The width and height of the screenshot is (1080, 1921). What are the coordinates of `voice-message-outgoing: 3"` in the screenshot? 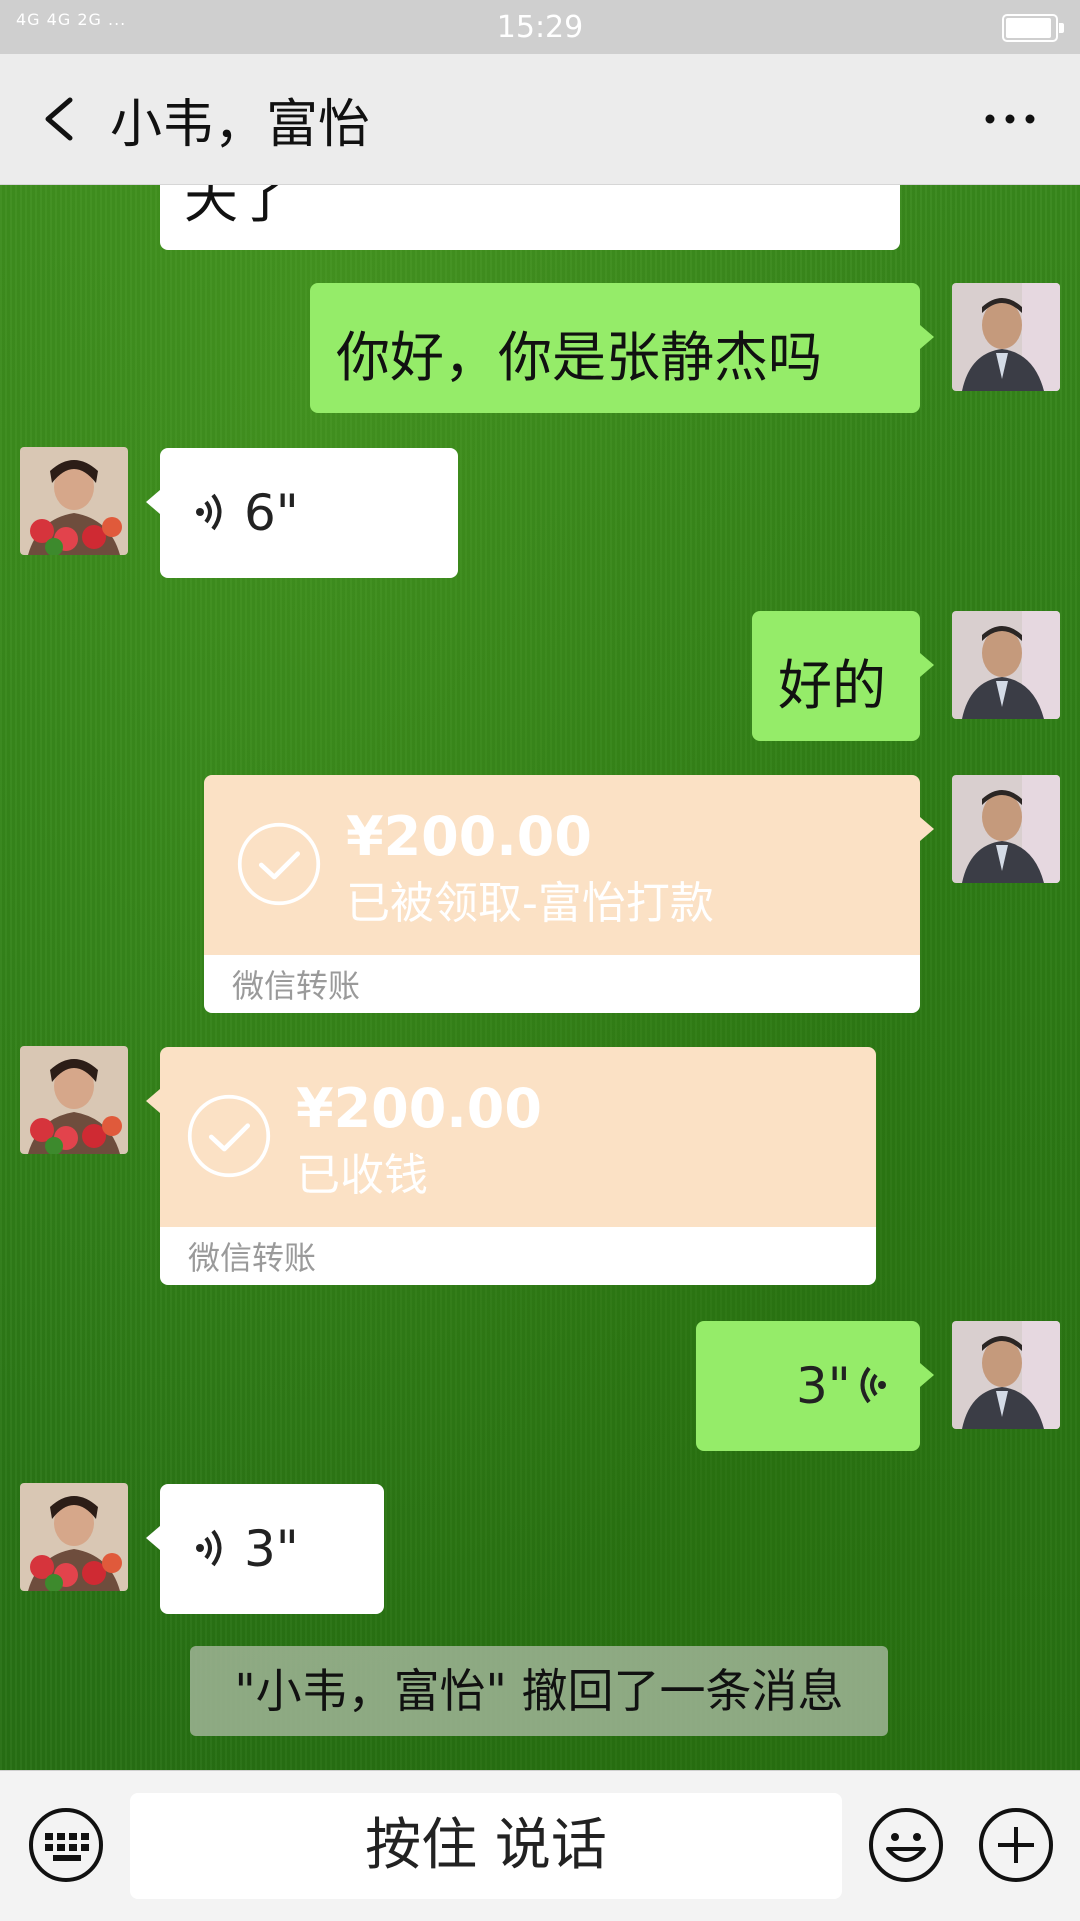 It's located at (815, 1386).